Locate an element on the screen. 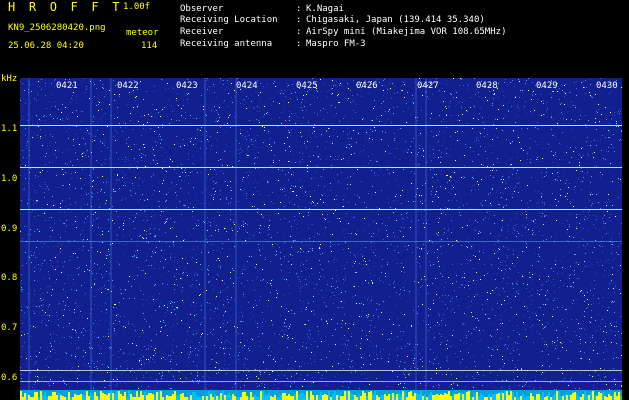 Image resolution: width=629 pixels, height=400 pixels. y-tick-0-8: 0.8 is located at coordinates (9, 278).